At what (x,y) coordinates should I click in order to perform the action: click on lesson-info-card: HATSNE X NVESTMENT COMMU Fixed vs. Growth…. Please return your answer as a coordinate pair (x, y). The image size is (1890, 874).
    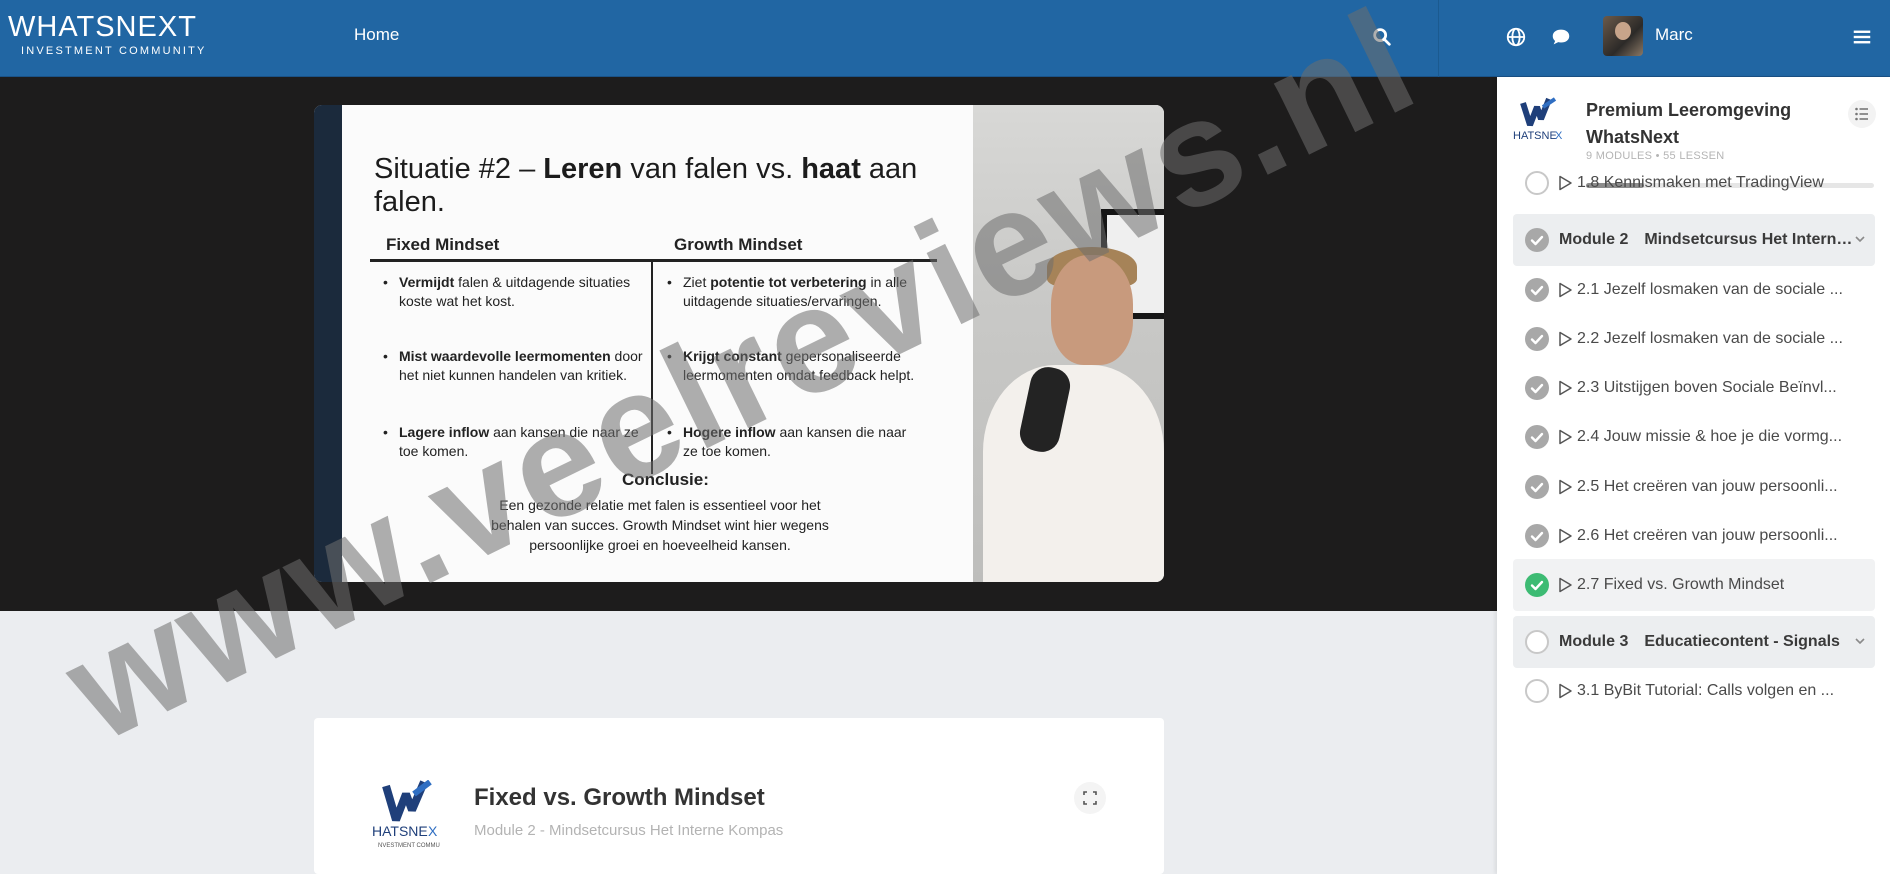
    Looking at the image, I should click on (739, 796).